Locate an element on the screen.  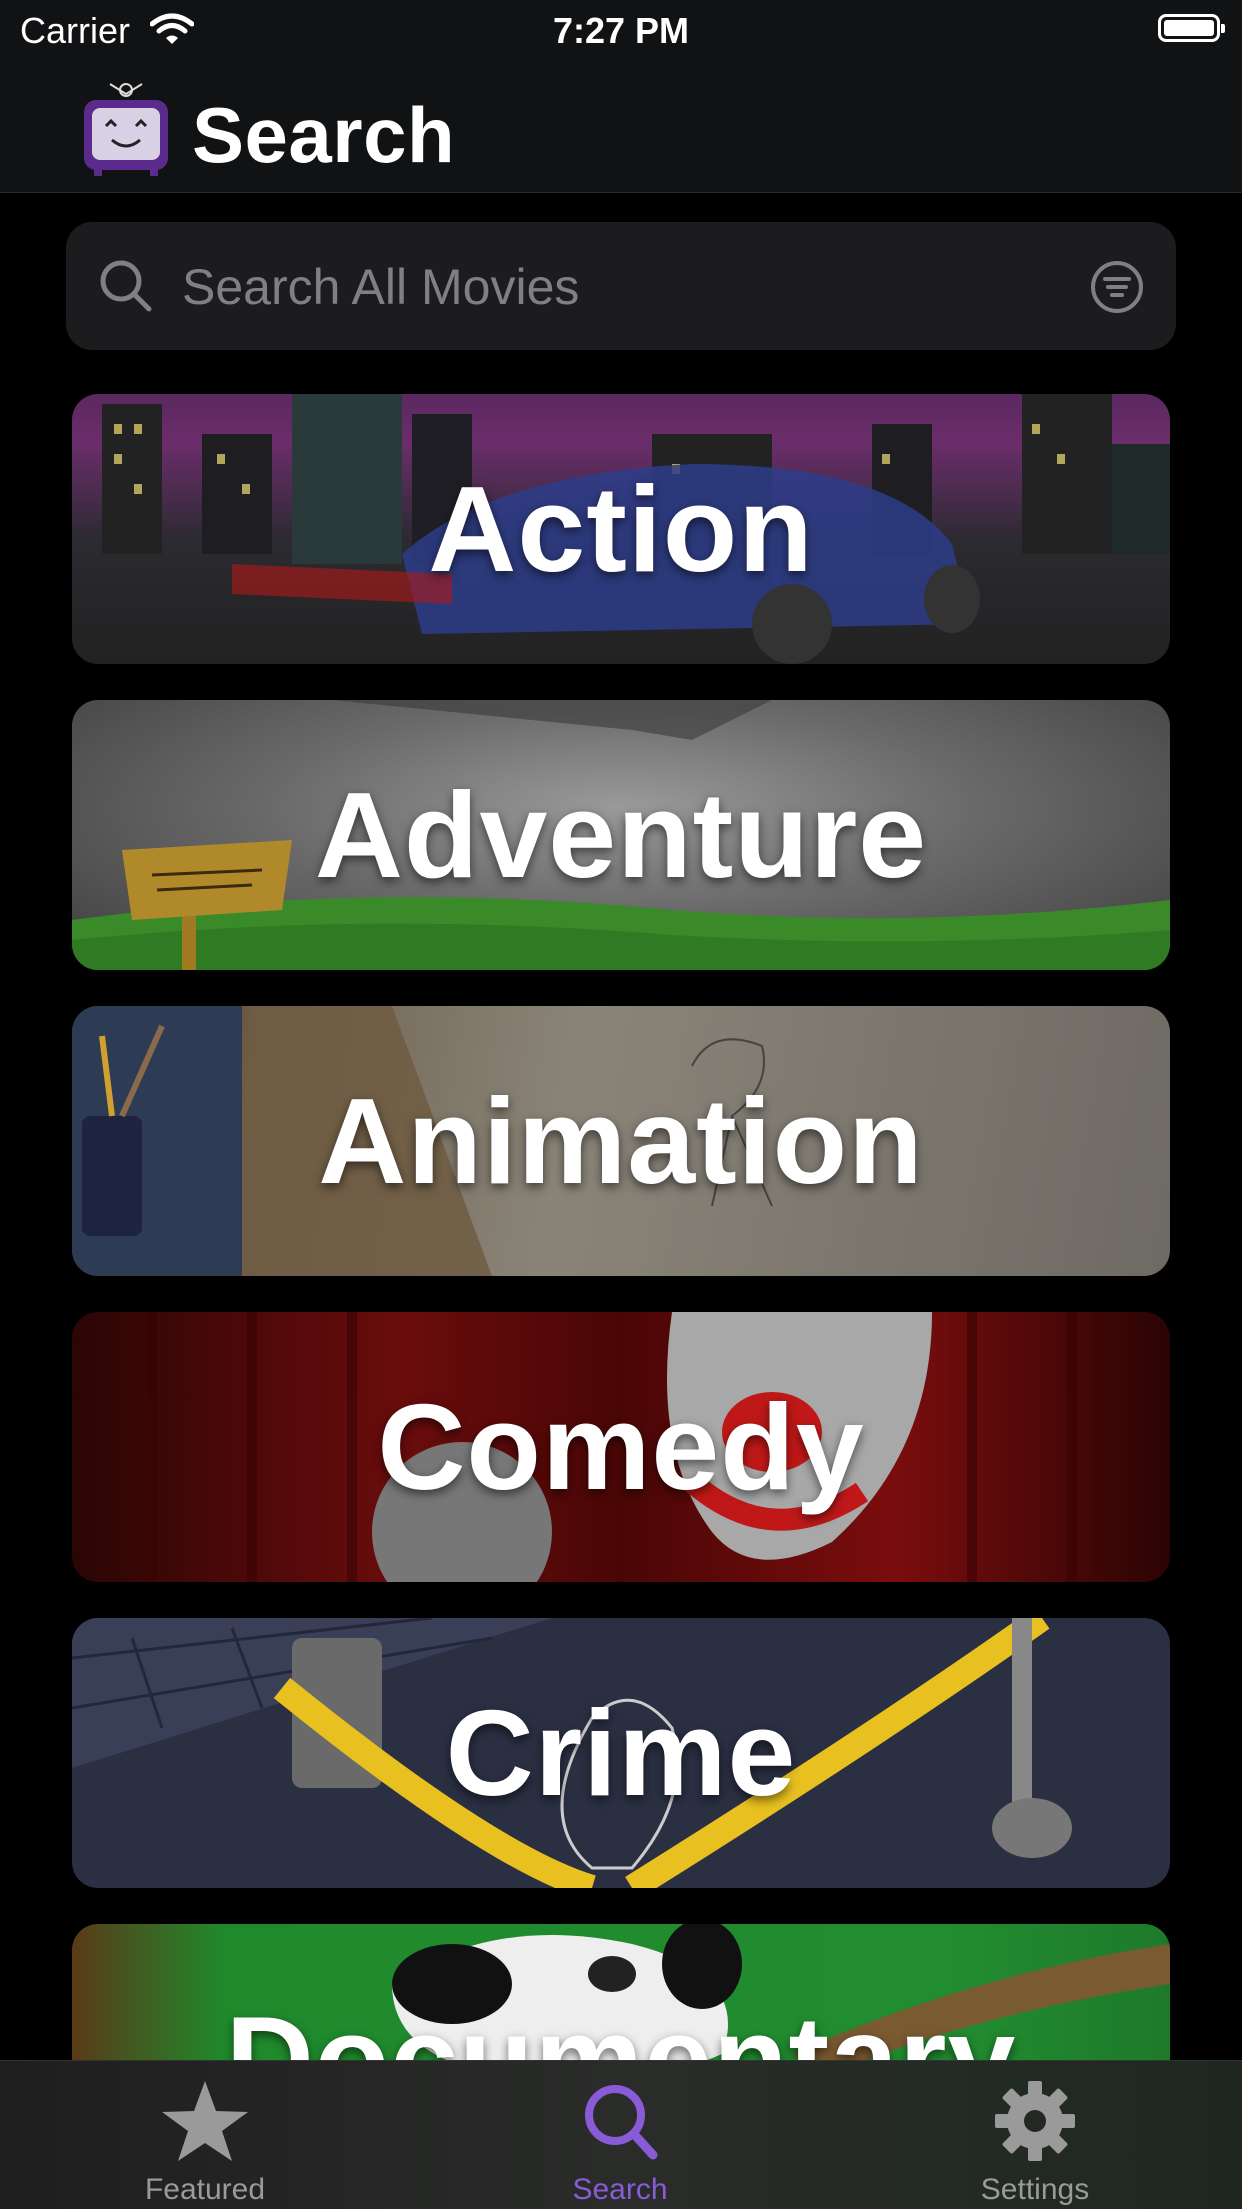
category-label: Animation is located at coordinates (621, 1141).